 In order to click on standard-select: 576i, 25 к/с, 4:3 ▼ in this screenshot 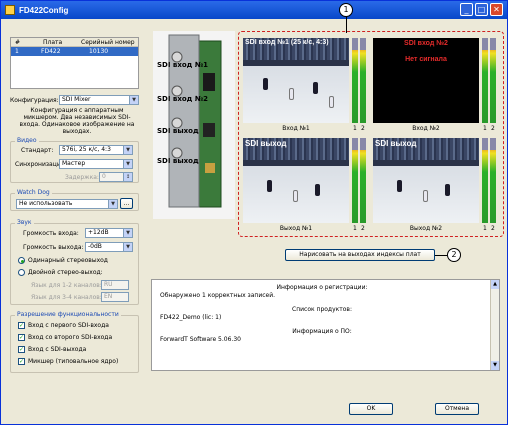, I will do `click(96, 150)`.